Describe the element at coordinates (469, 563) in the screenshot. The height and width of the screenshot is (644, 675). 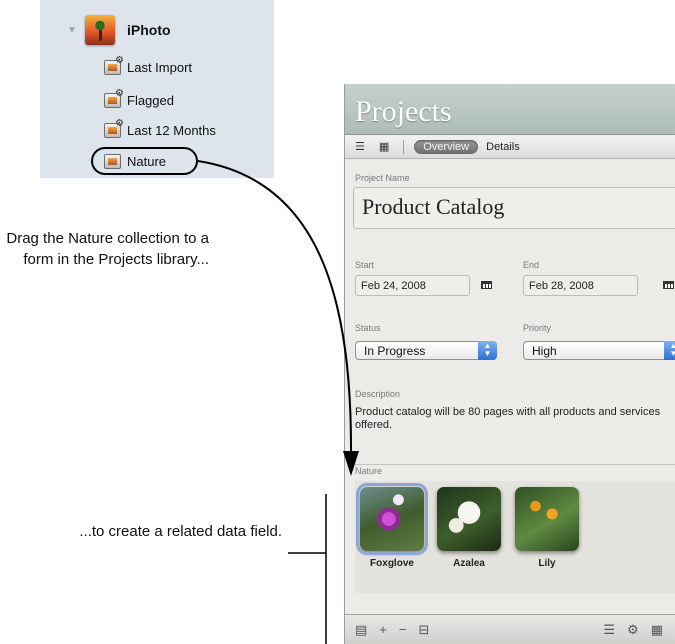
I see `photo-label: Azalea` at that location.